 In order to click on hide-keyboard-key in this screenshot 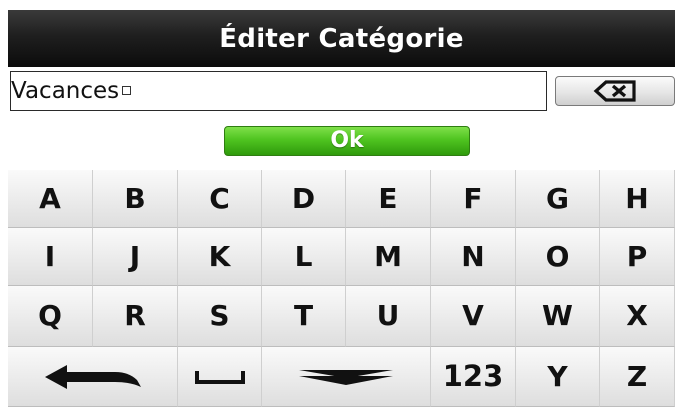, I will do `click(346, 377)`.